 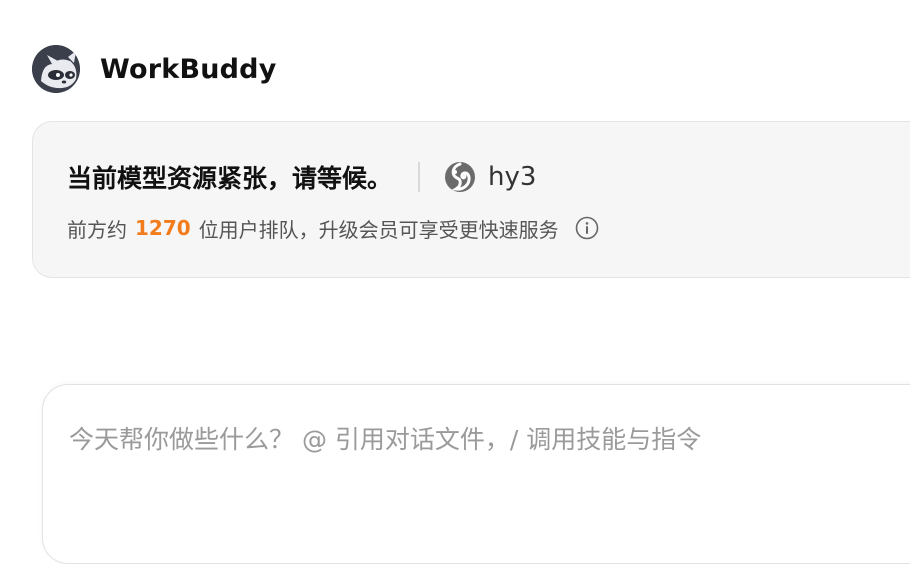 I want to click on raccoon-avatar-icon, so click(x=56, y=69).